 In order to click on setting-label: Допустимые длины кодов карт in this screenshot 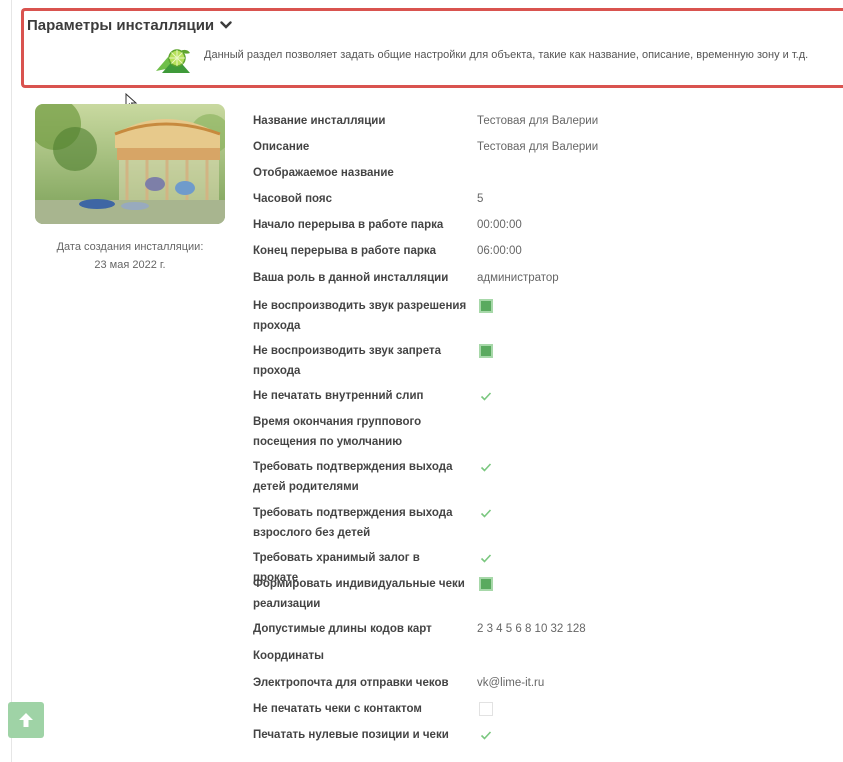, I will do `click(342, 629)`.